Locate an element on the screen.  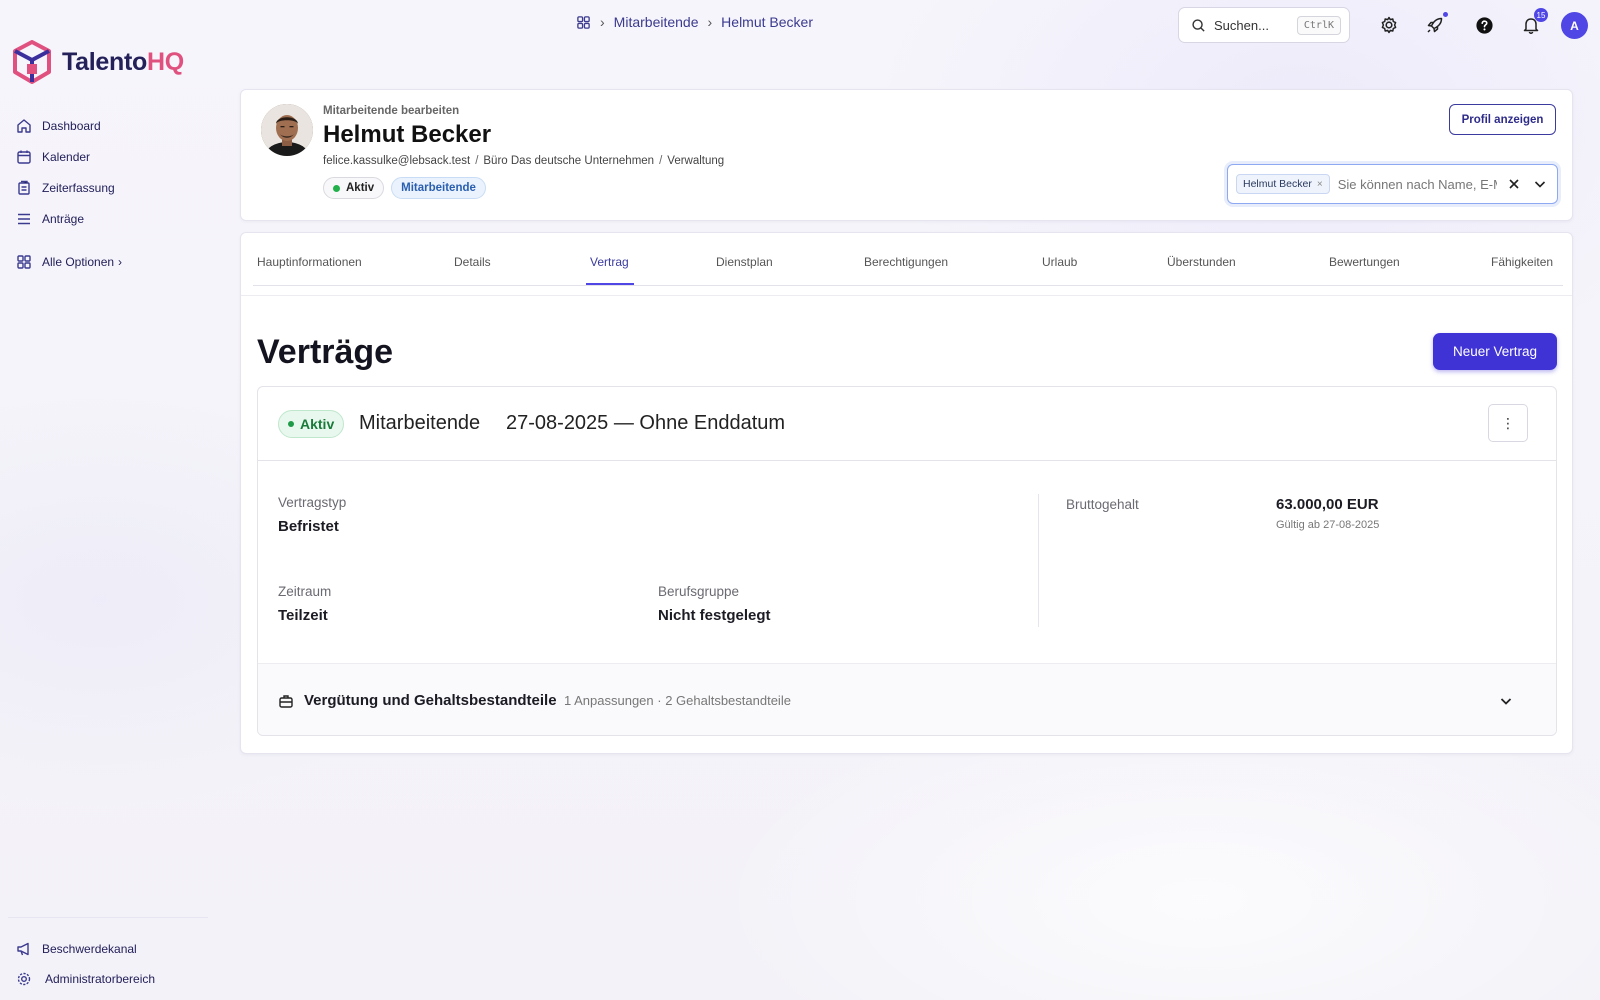
search-shortcut: CtrlK is located at coordinates (1318, 25).